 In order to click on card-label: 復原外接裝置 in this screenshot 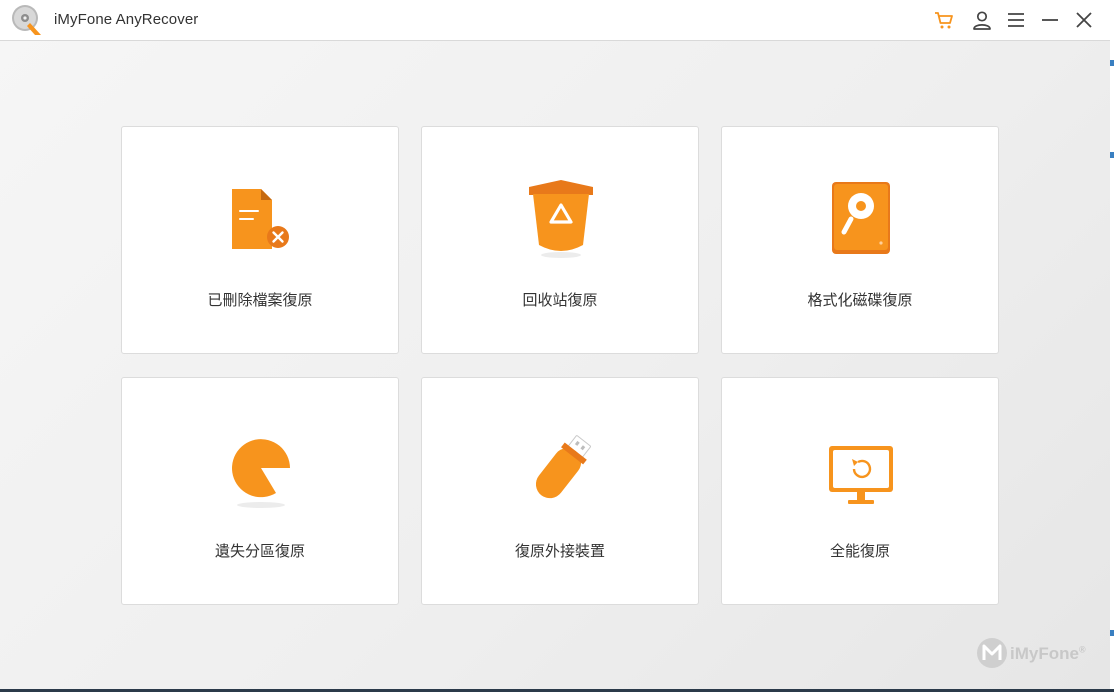, I will do `click(559, 551)`.